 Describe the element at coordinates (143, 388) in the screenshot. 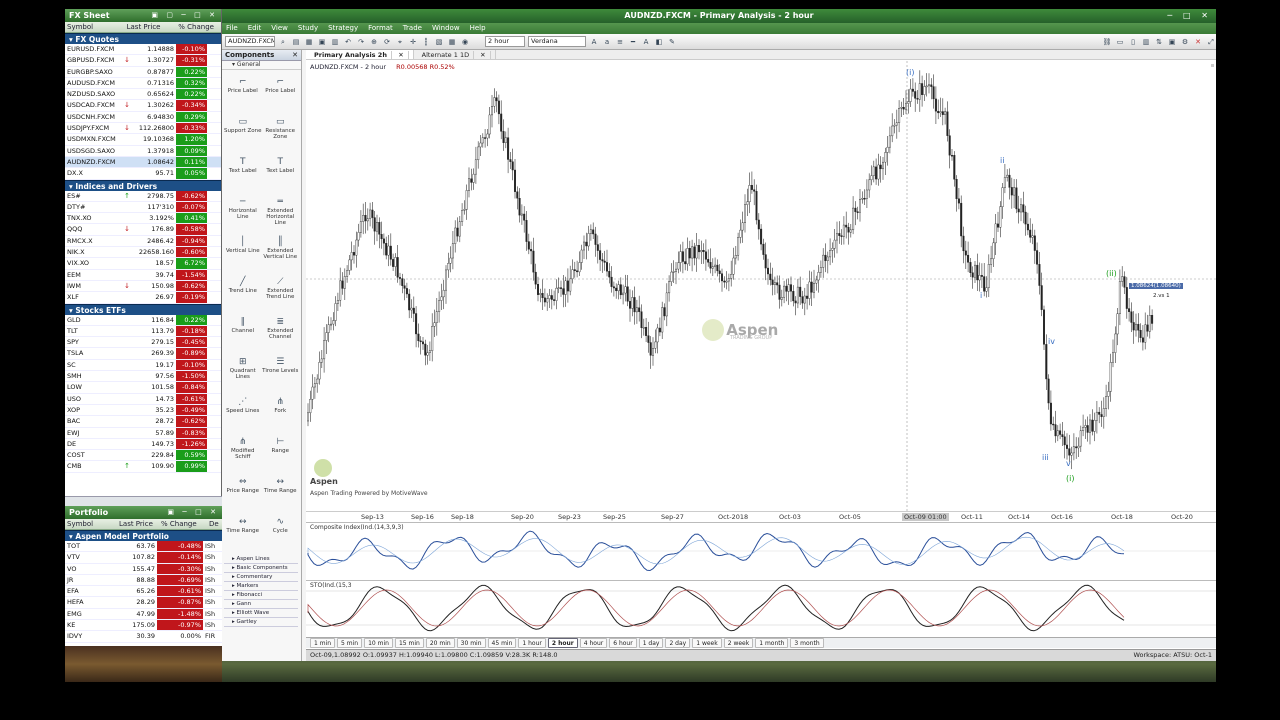

I see `quote-row: LOW 101.58 -0.84%` at that location.